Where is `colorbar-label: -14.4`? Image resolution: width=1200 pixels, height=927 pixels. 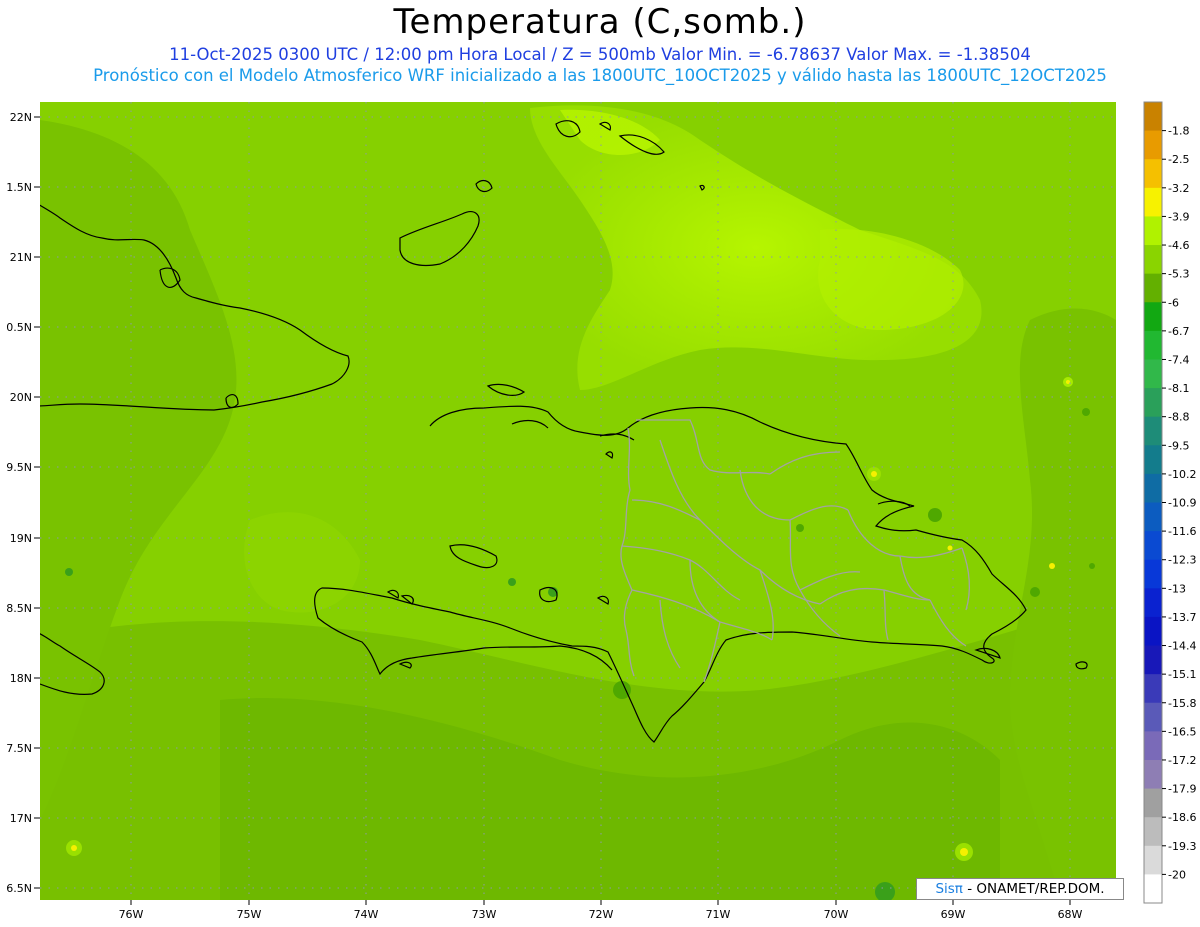
colorbar-label: -14.4 is located at coordinates (1182, 646).